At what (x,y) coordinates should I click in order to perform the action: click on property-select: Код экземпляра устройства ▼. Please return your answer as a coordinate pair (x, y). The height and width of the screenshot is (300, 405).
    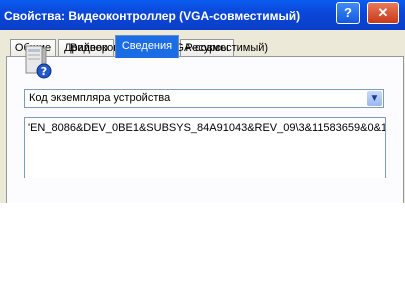
    Looking at the image, I should click on (204, 98).